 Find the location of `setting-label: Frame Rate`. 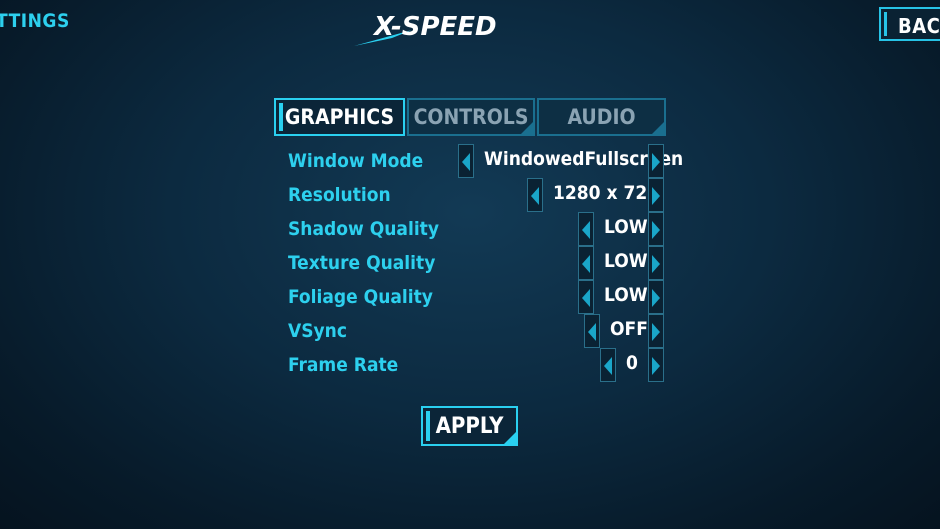

setting-label: Frame Rate is located at coordinates (343, 365).